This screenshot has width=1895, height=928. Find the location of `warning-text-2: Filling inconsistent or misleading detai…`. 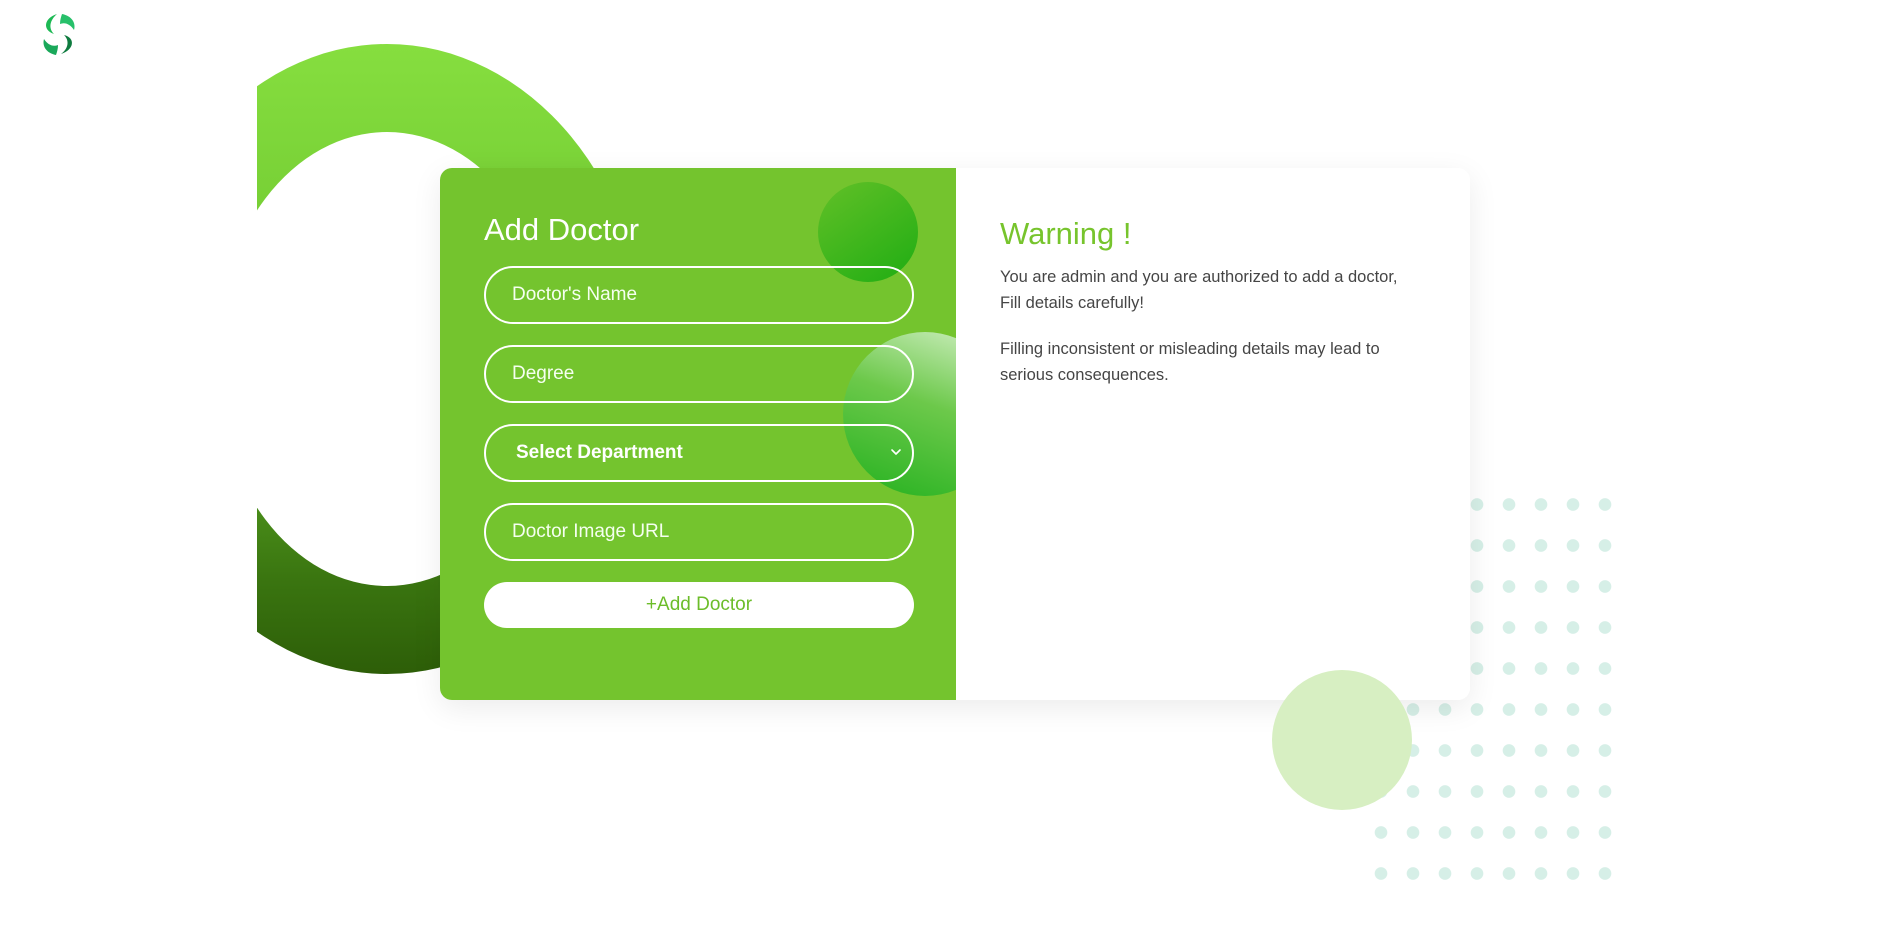

warning-text-2: Filling inconsistent or misleading detai… is located at coordinates (1190, 362).